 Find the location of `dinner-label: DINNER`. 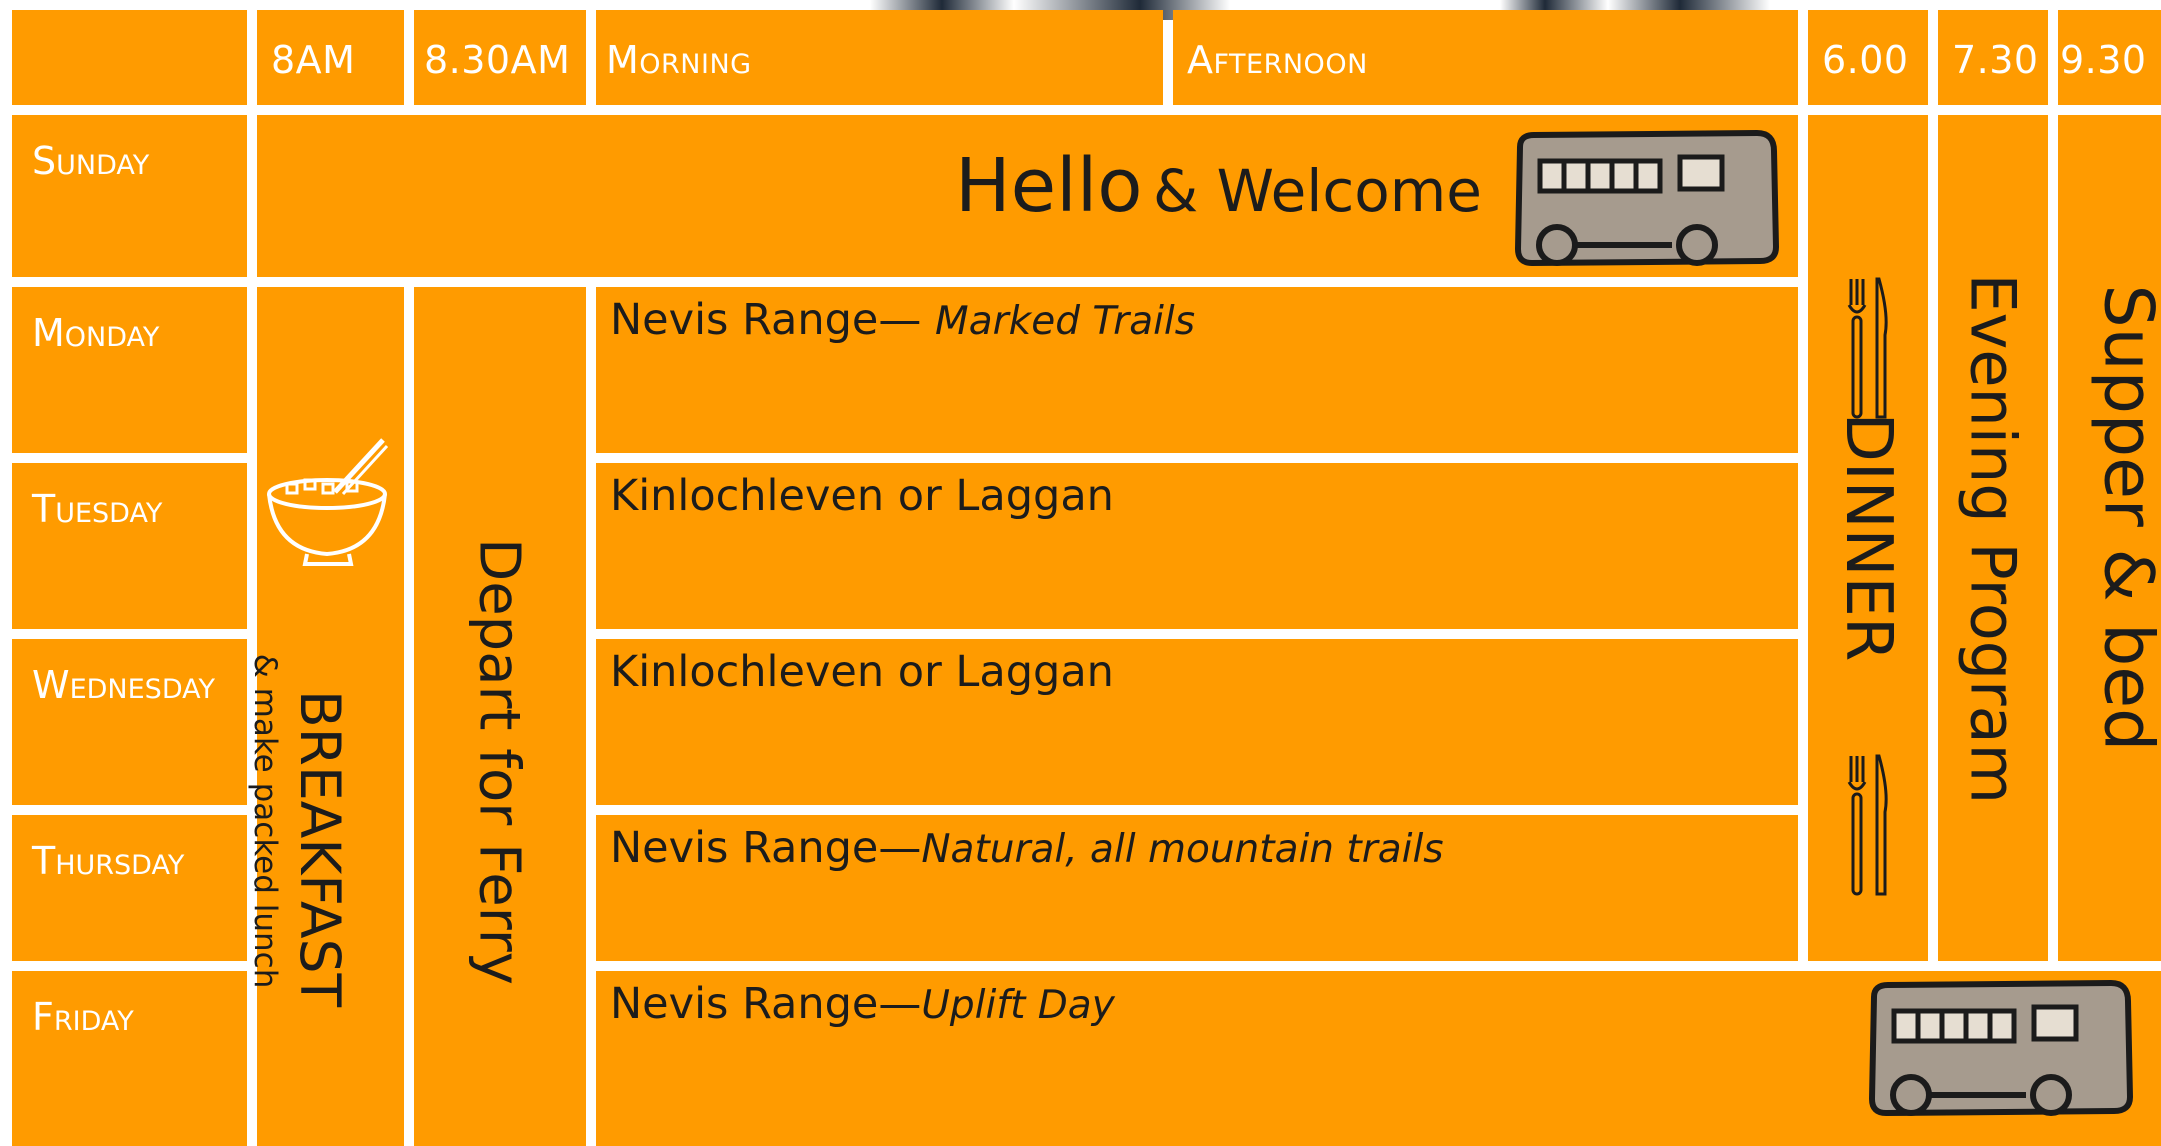

dinner-label: DINNER is located at coordinates (1868, 537).